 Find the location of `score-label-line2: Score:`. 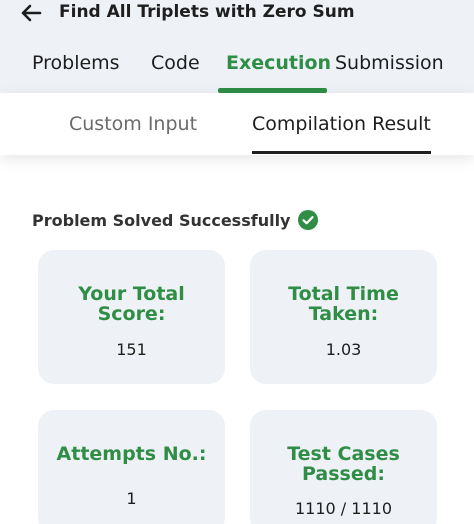

score-label-line2: Score: is located at coordinates (131, 314).